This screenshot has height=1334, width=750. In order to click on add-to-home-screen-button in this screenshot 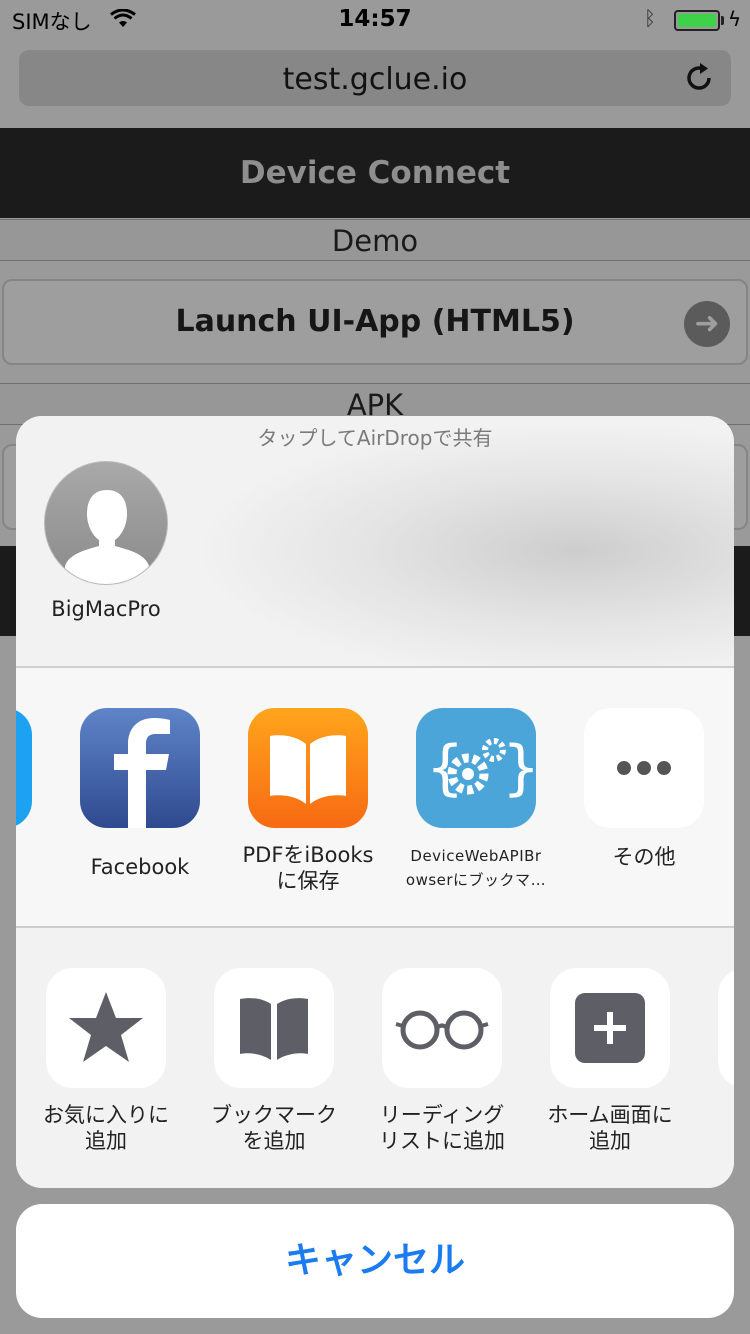, I will do `click(610, 1028)`.